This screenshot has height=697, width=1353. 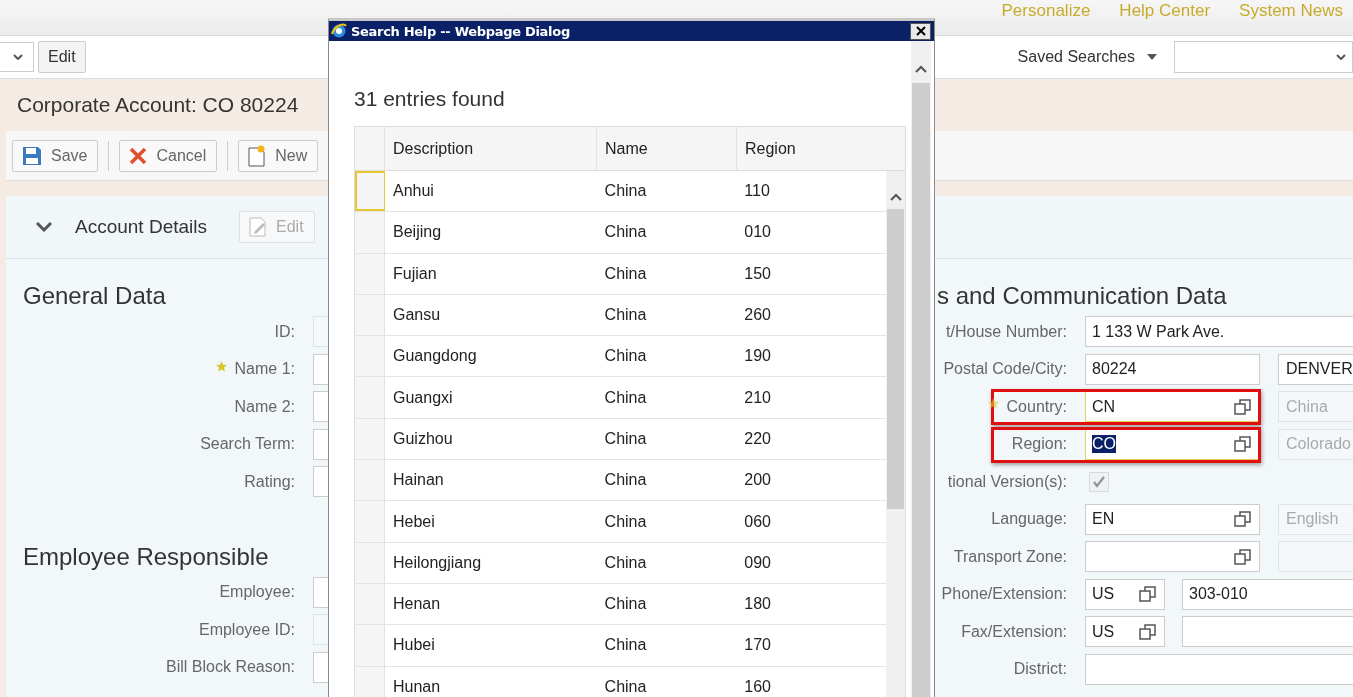 I want to click on field-label: Name 1:, so click(x=264, y=369).